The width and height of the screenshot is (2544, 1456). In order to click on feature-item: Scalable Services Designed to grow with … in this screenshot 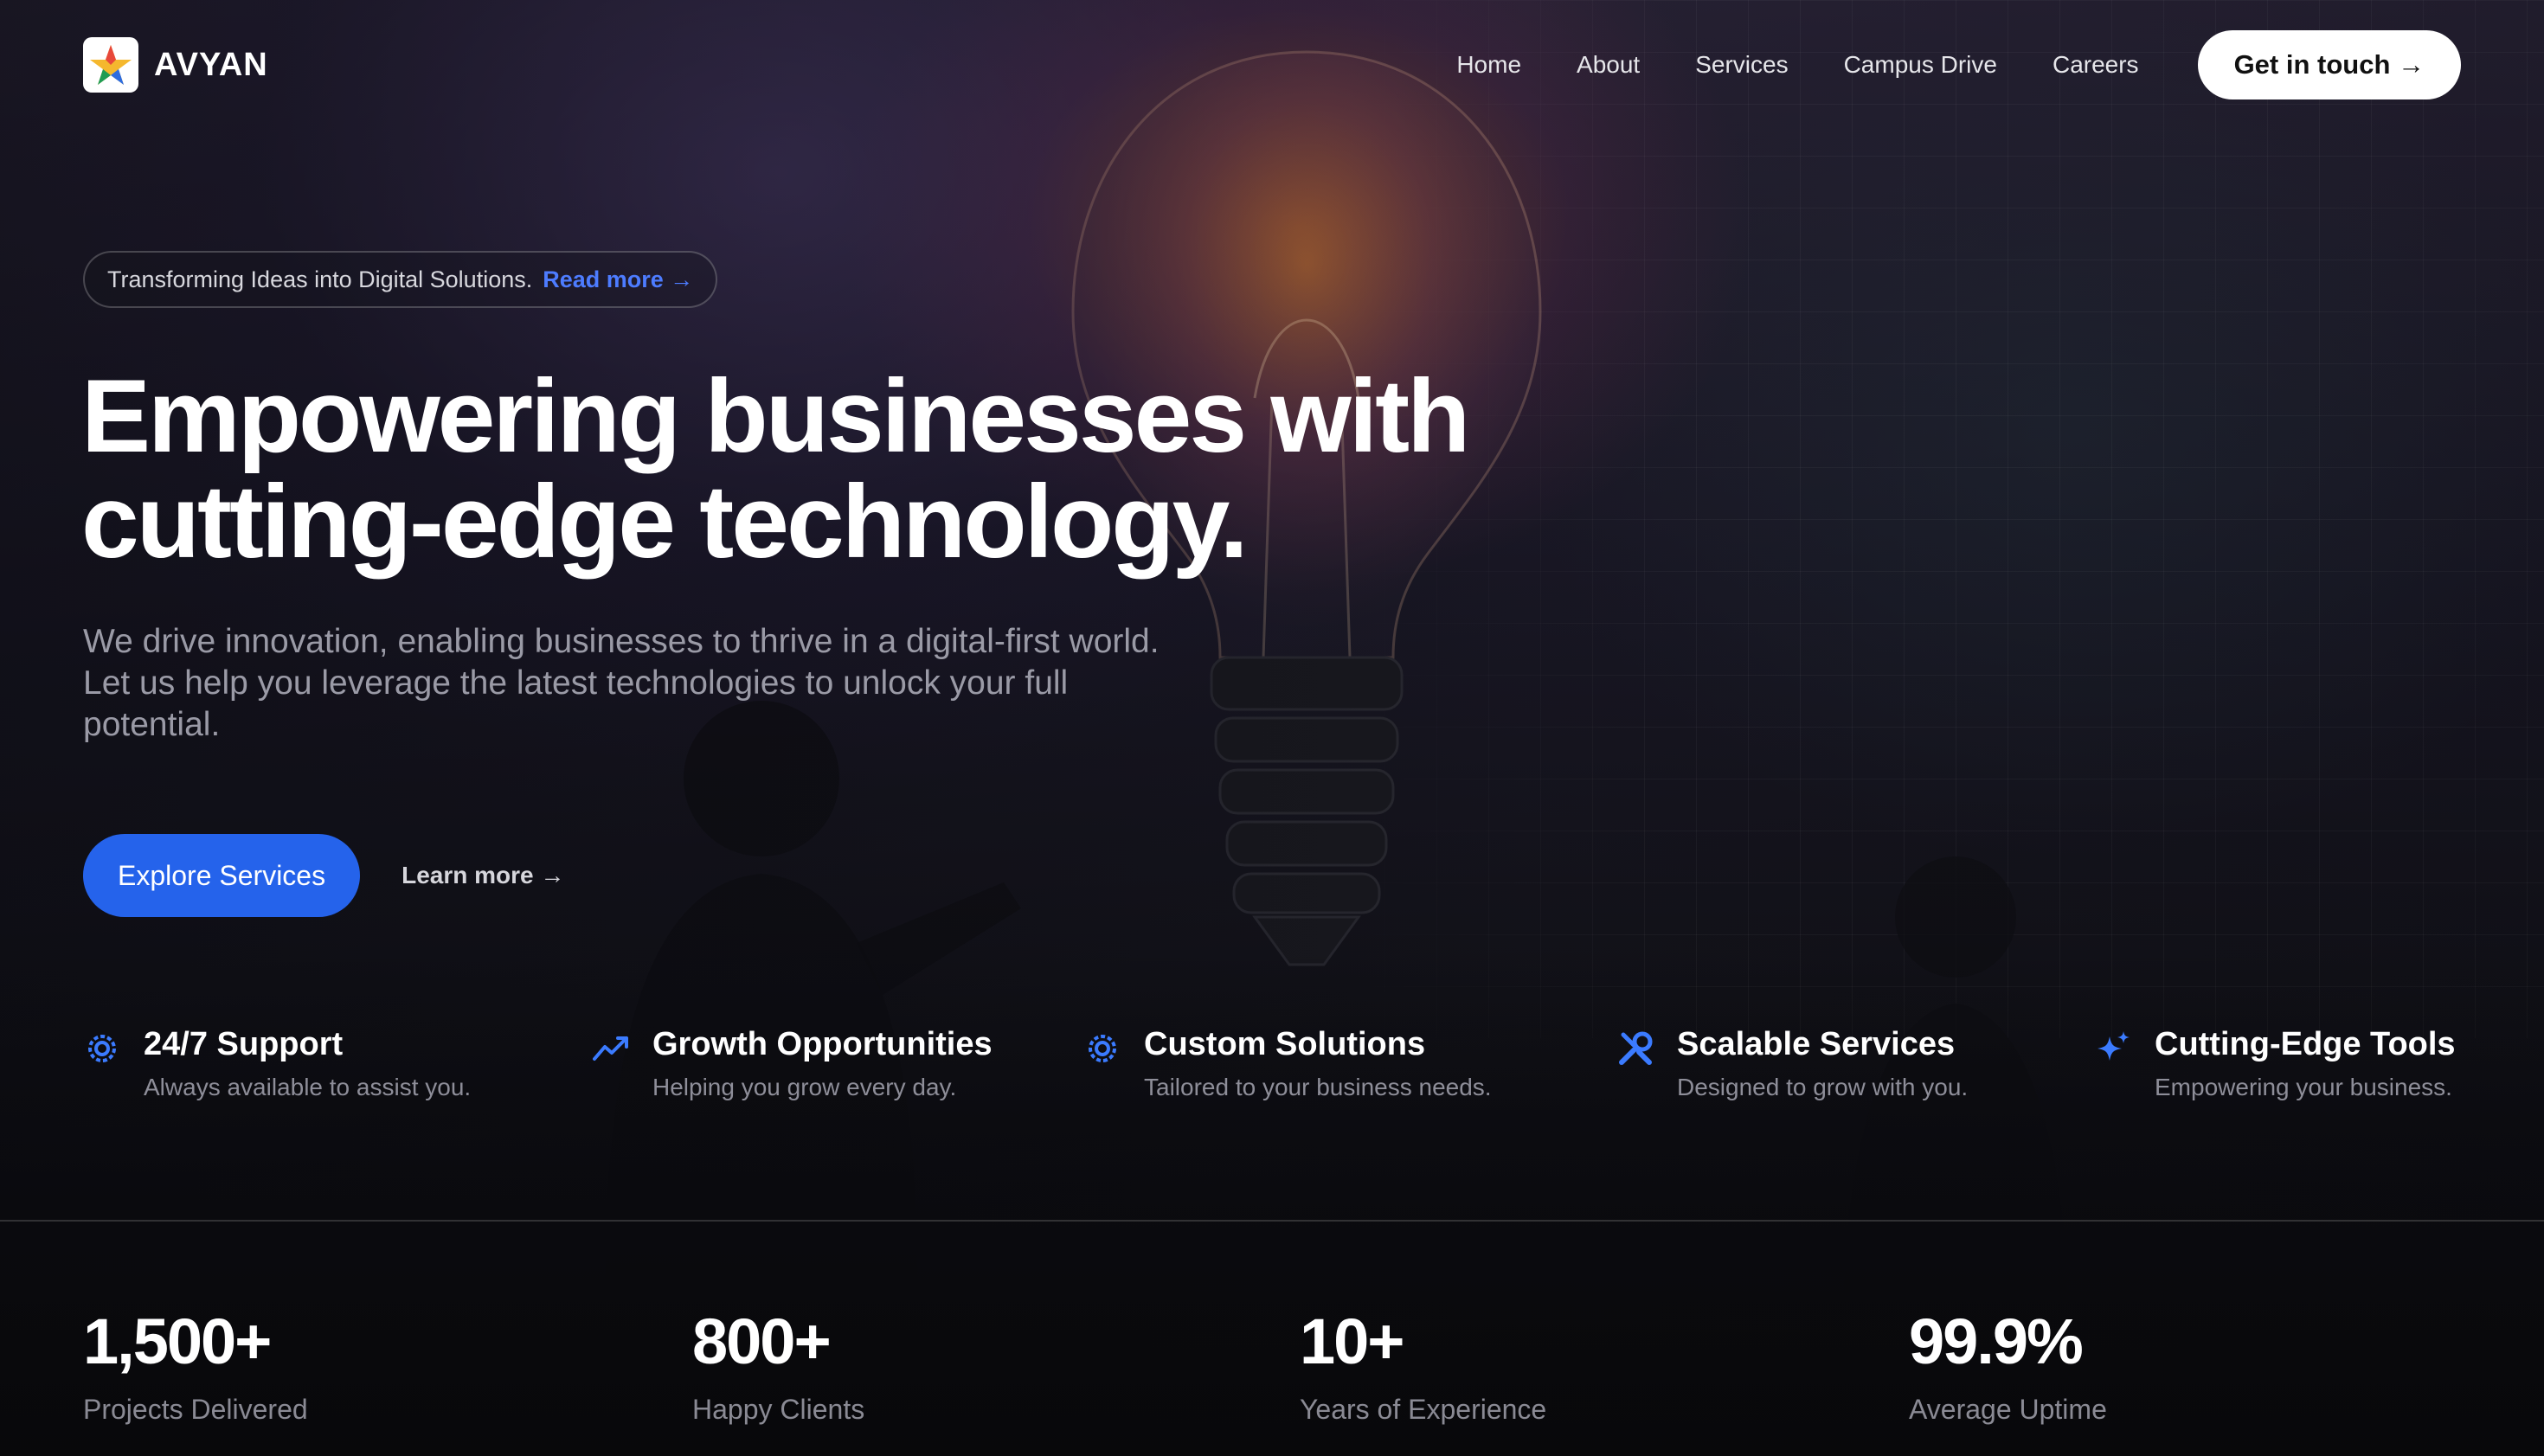, I will do `click(1792, 1063)`.